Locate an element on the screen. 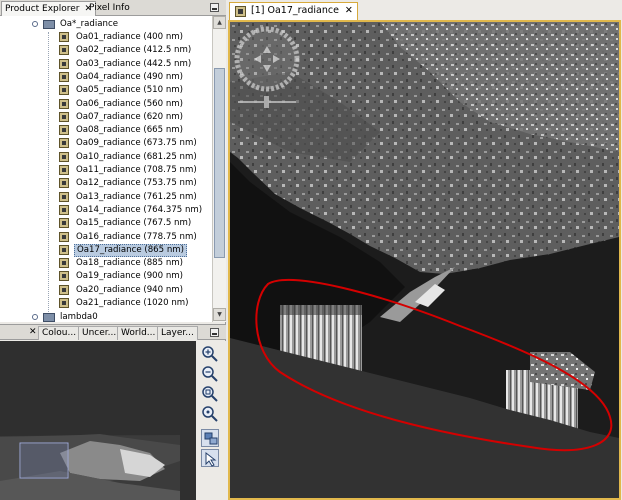  tab-pixel-info: Pixel Info is located at coordinates (109, 8).